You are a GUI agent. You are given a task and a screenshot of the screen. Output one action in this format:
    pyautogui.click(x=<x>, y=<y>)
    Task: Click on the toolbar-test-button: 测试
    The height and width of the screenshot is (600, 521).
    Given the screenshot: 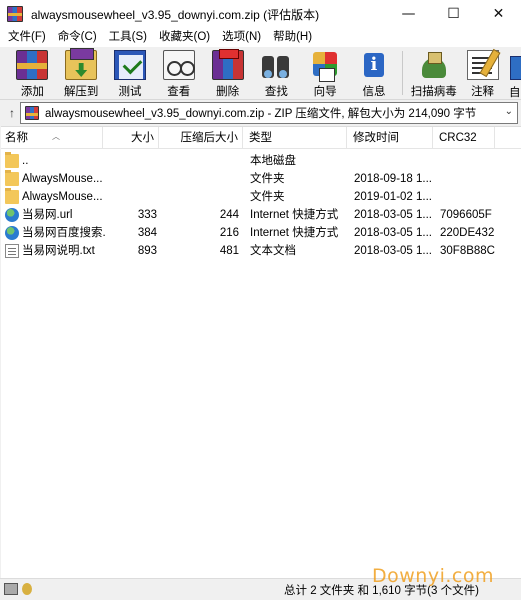 What is the action you would take?
    pyautogui.click(x=130, y=73)
    